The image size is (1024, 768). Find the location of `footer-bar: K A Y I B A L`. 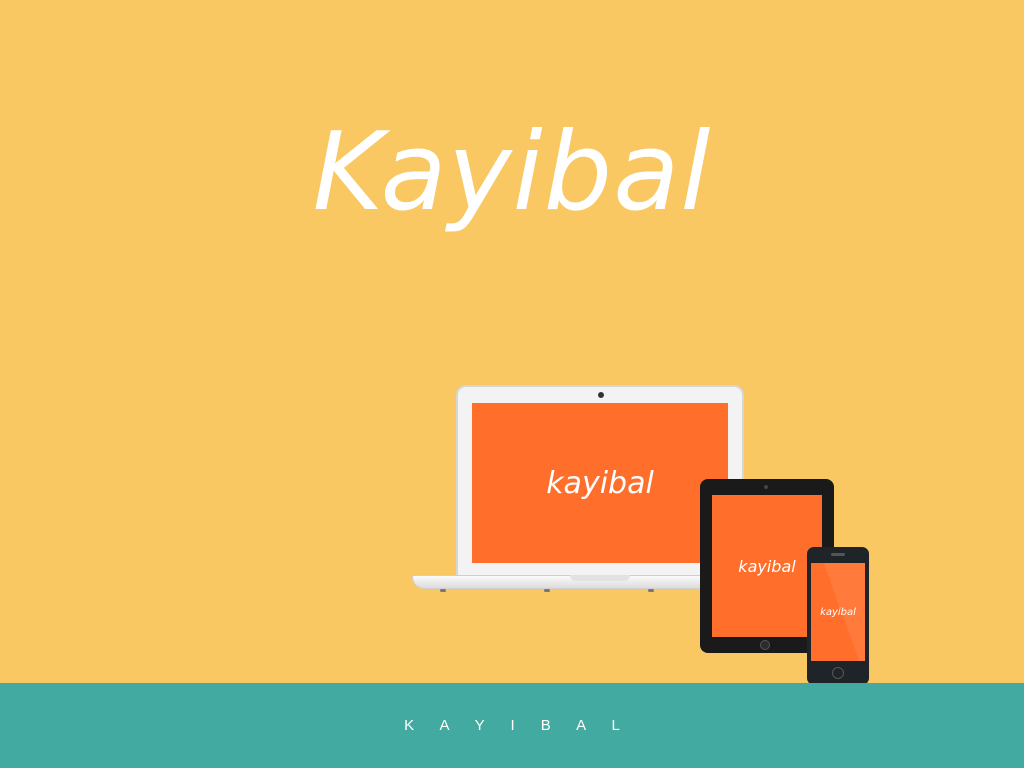

footer-bar: K A Y I B A L is located at coordinates (512, 725).